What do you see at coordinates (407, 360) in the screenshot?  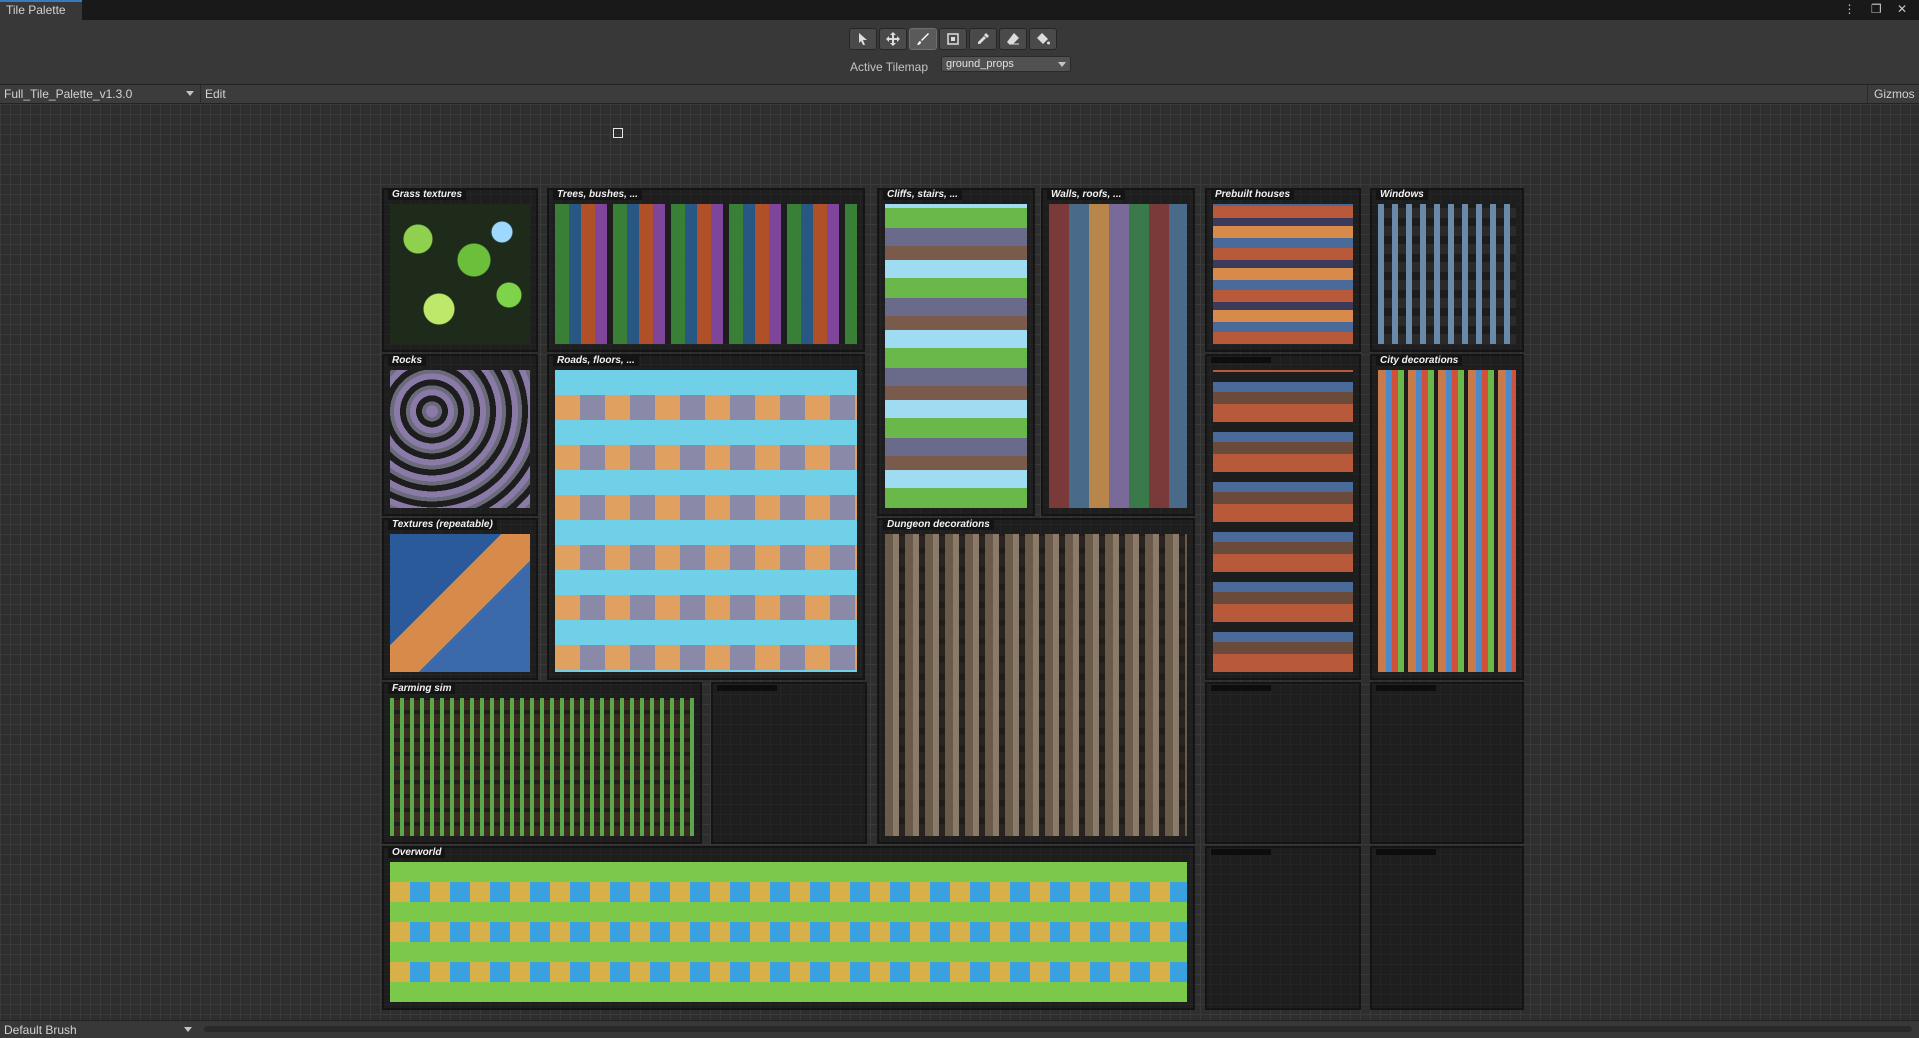 I see `section-label: Rocks` at bounding box center [407, 360].